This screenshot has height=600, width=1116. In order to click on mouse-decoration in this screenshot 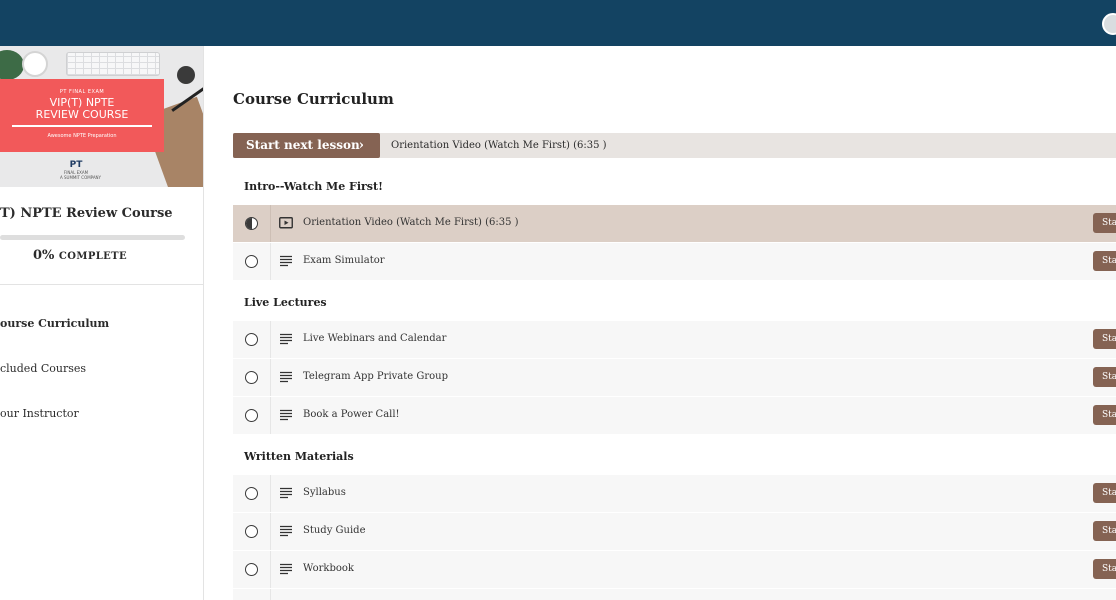, I will do `click(186, 75)`.